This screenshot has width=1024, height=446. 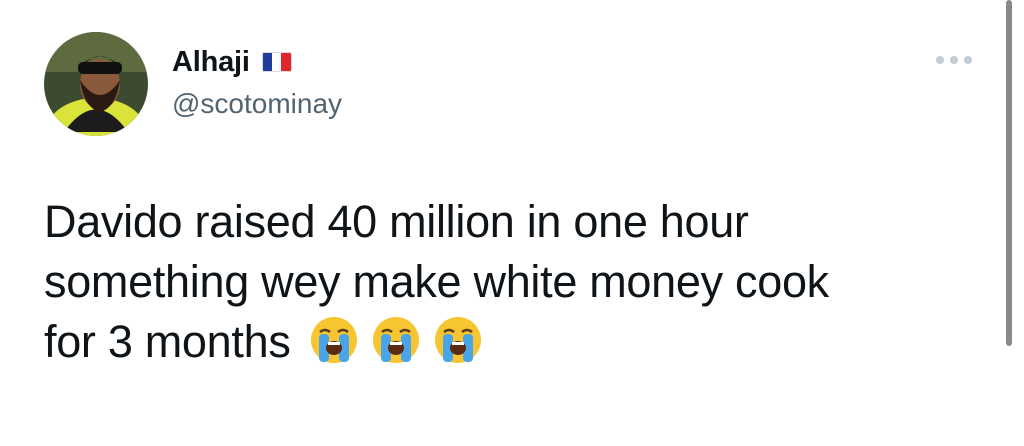 I want to click on tweet-text-line: for 3 months, so click(x=519, y=342).